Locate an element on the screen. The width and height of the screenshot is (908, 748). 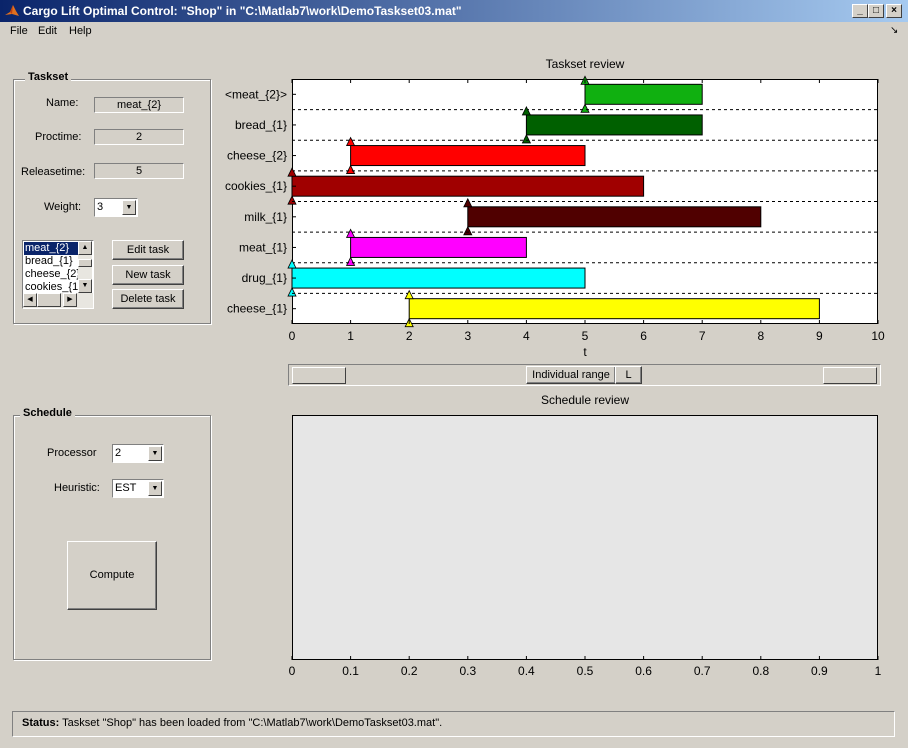
task-label: drug_{1} is located at coordinates (264, 278).